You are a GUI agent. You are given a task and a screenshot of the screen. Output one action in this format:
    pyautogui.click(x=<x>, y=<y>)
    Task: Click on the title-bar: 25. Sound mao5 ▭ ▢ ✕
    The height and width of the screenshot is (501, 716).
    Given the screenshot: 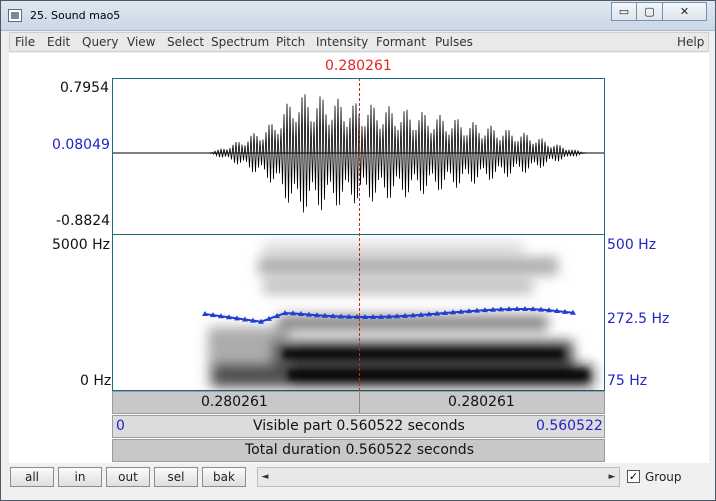 What is the action you would take?
    pyautogui.click(x=358, y=16)
    